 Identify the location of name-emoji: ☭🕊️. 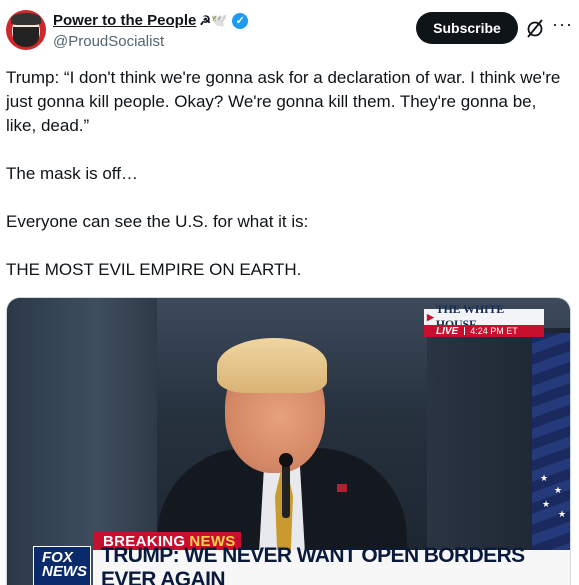
(213, 20).